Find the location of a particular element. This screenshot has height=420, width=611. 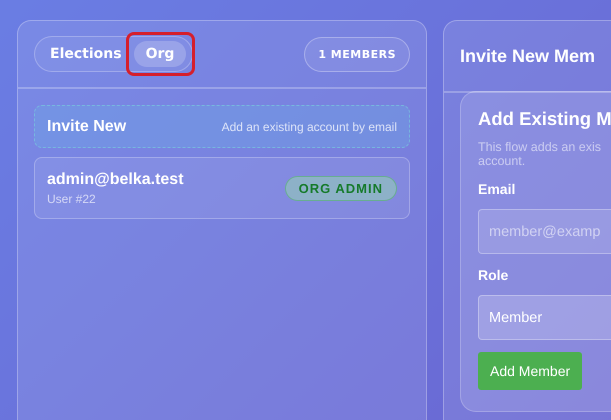

tab: Org is located at coordinates (160, 54).